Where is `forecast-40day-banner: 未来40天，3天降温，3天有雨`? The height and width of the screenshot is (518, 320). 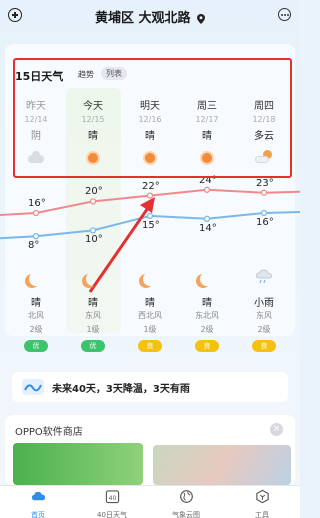
forecast-40day-banner: 未来40天，3天降温，3天有雨 is located at coordinates (150, 387).